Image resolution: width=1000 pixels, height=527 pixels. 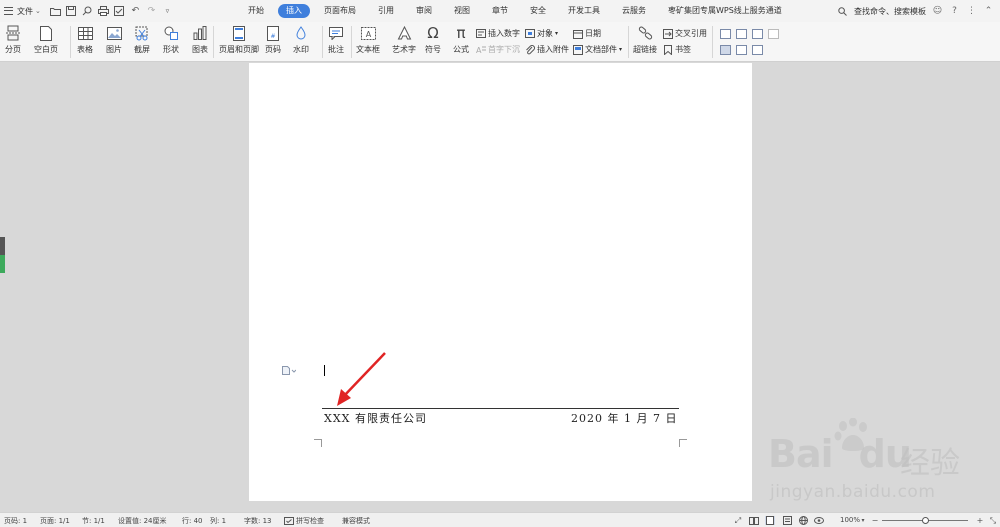 I want to click on bookmark-button: 书签, so click(x=677, y=49).